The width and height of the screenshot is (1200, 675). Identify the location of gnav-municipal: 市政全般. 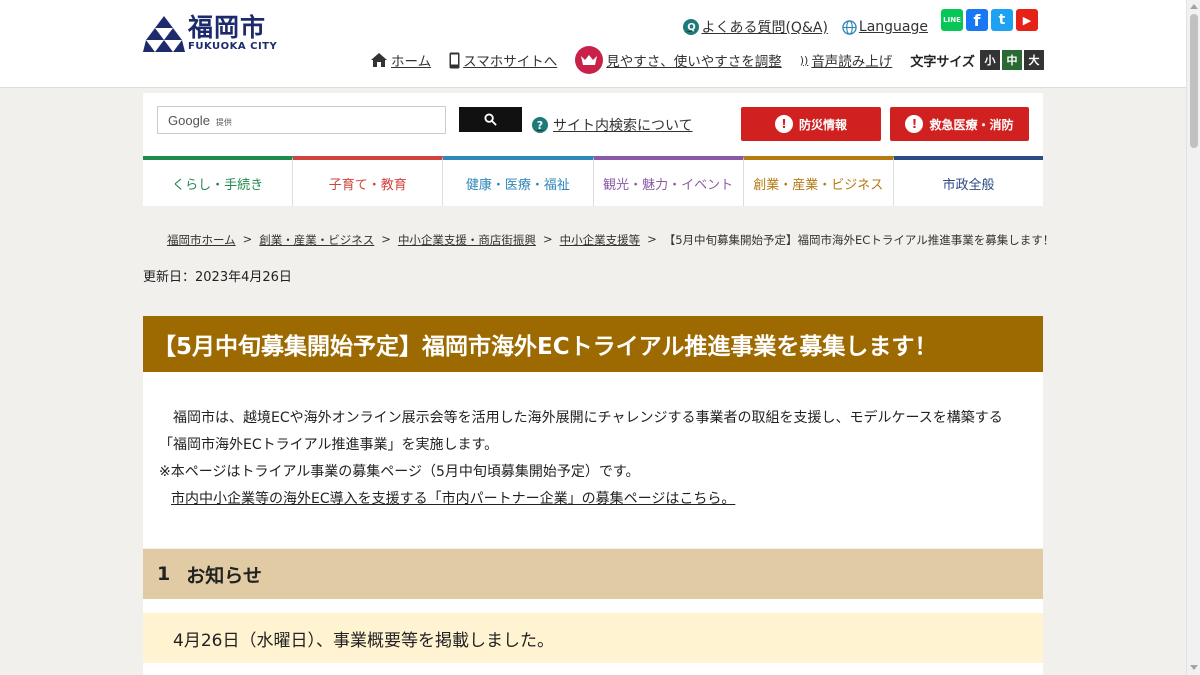
(968, 181).